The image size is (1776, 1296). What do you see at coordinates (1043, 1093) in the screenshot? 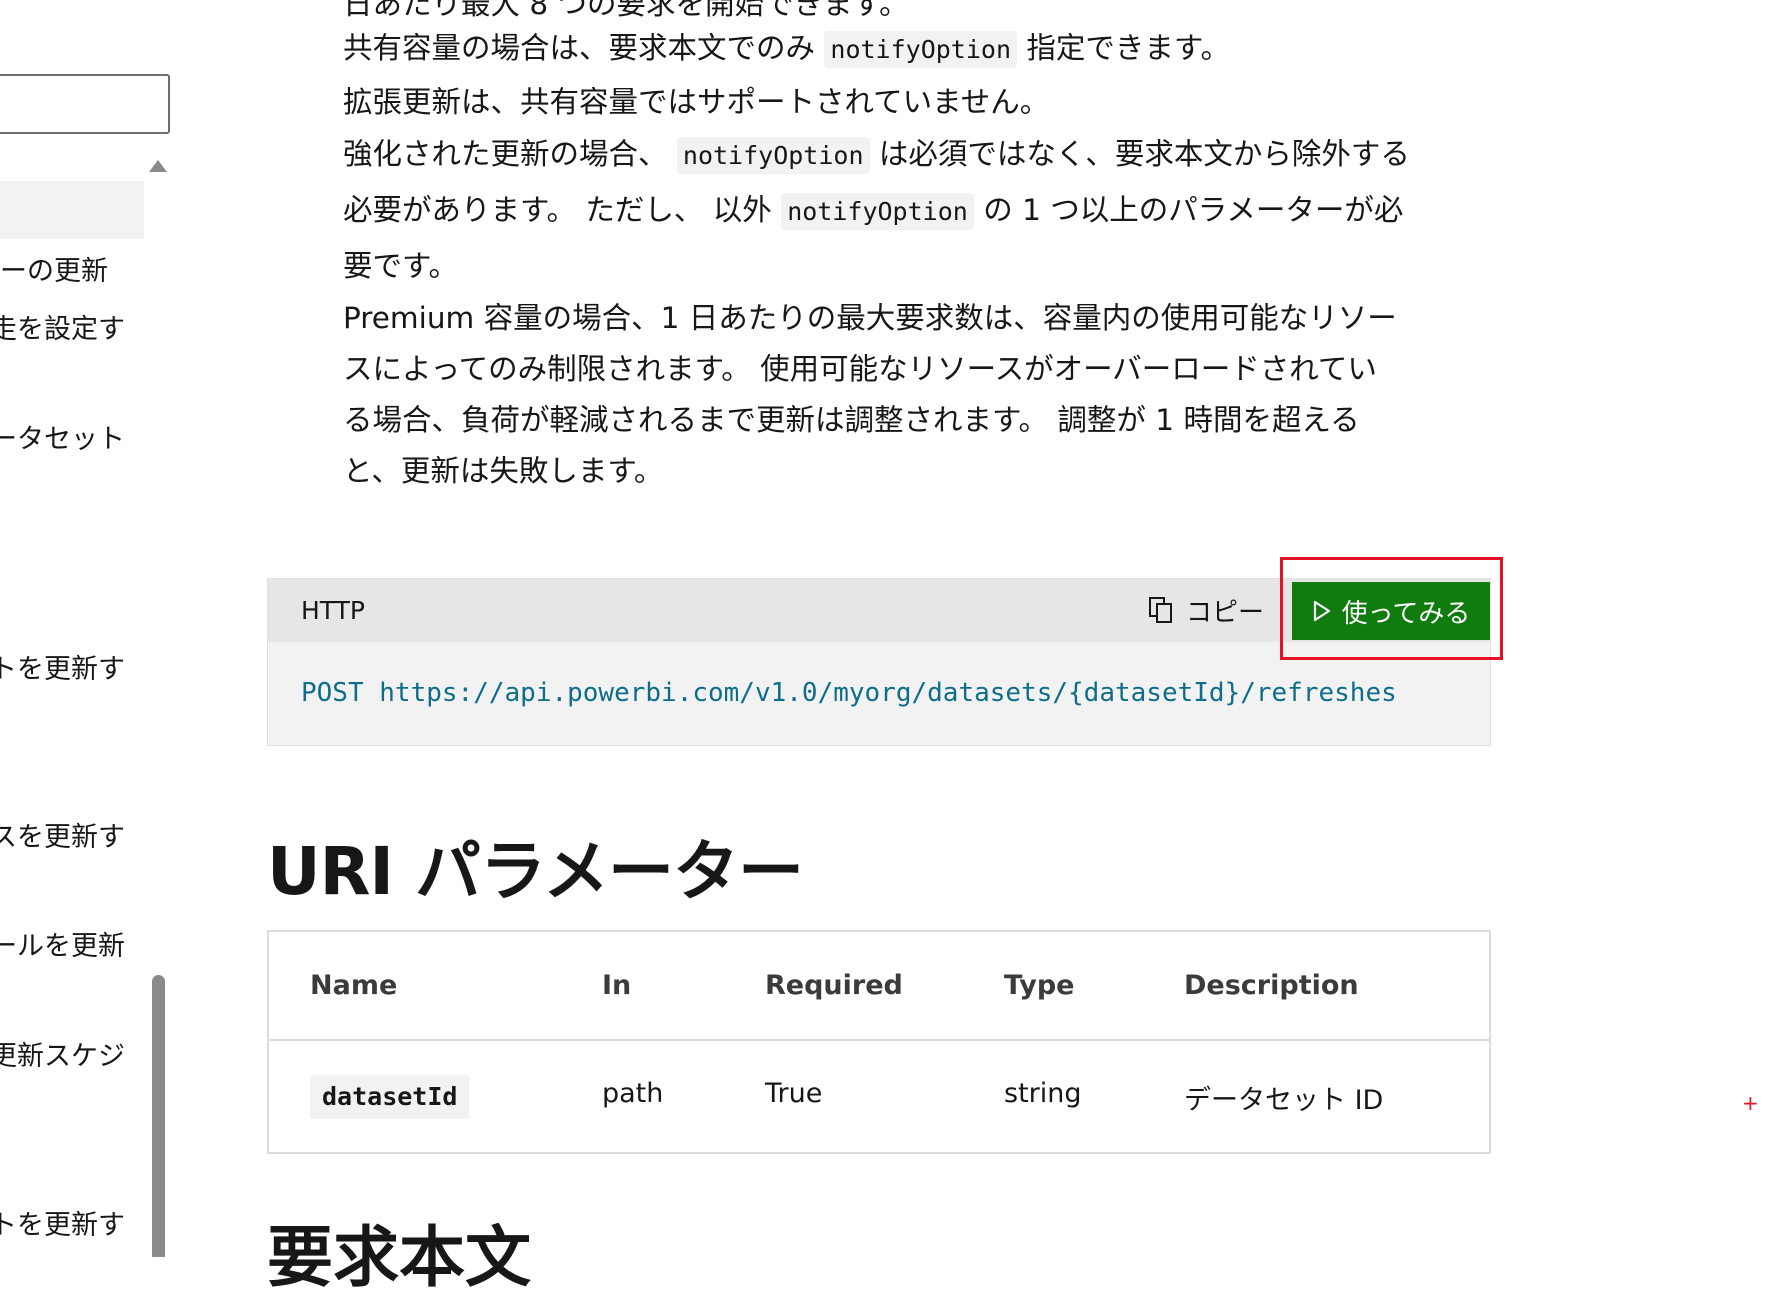
I see `param-type-cell: string` at bounding box center [1043, 1093].